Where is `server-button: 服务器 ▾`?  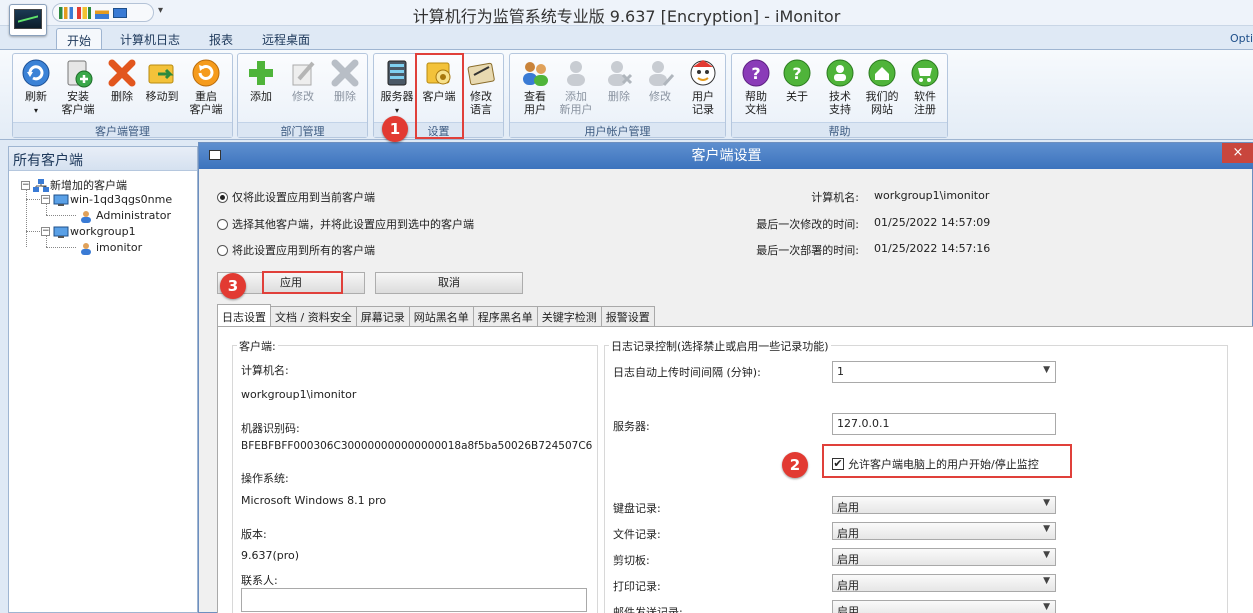
server-button: 服务器 ▾ is located at coordinates (397, 87).